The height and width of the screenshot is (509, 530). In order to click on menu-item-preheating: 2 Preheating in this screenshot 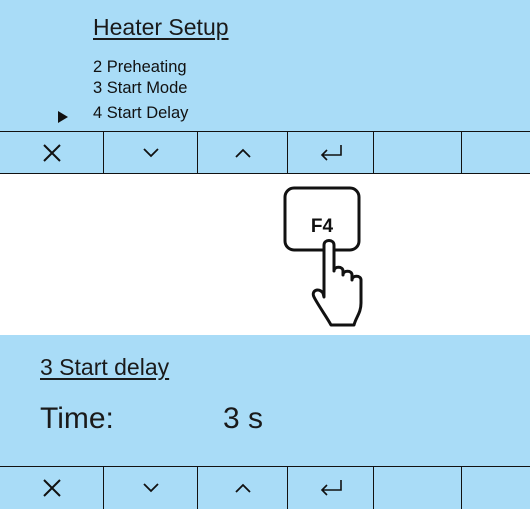, I will do `click(140, 67)`.